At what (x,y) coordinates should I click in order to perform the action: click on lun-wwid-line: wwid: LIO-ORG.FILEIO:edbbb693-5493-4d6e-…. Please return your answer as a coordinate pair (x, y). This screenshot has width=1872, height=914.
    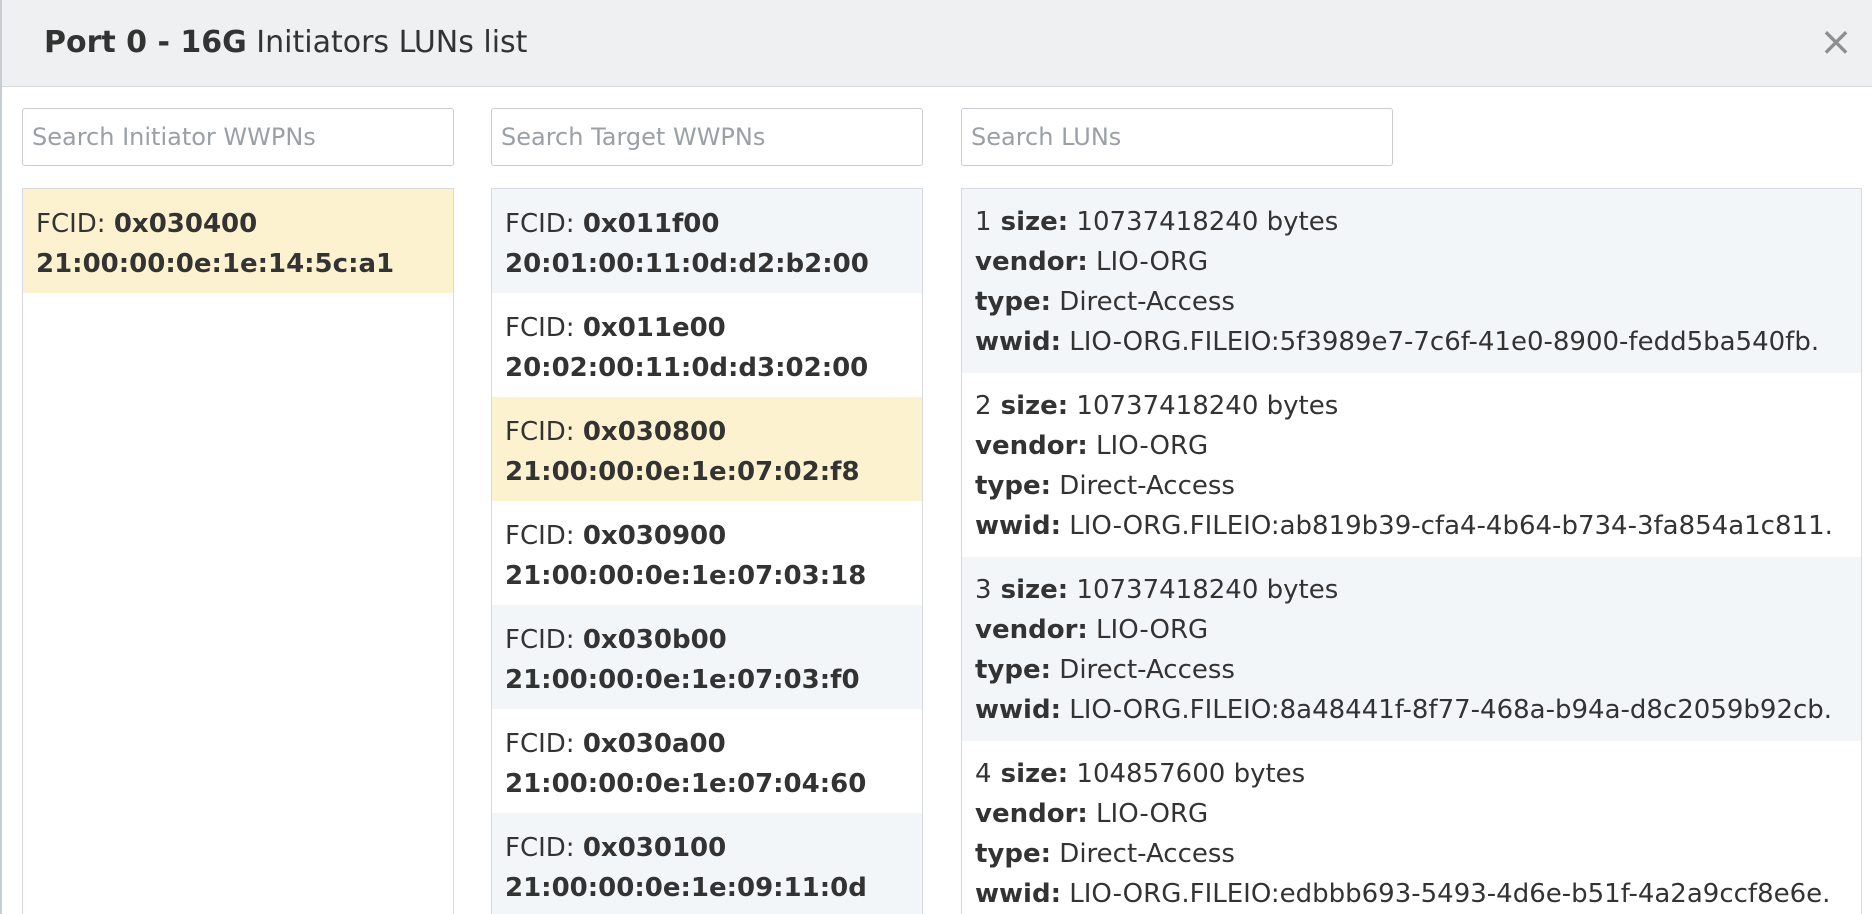
    Looking at the image, I should click on (1411, 894).